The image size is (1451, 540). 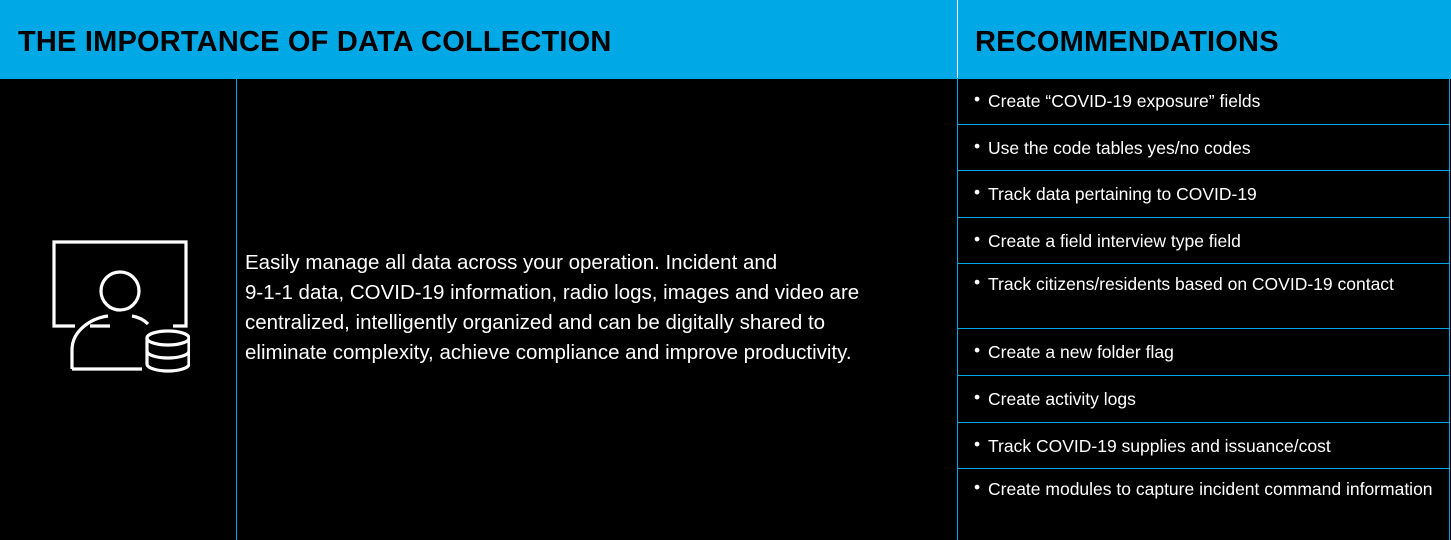 I want to click on header-divider, so click(x=957, y=39).